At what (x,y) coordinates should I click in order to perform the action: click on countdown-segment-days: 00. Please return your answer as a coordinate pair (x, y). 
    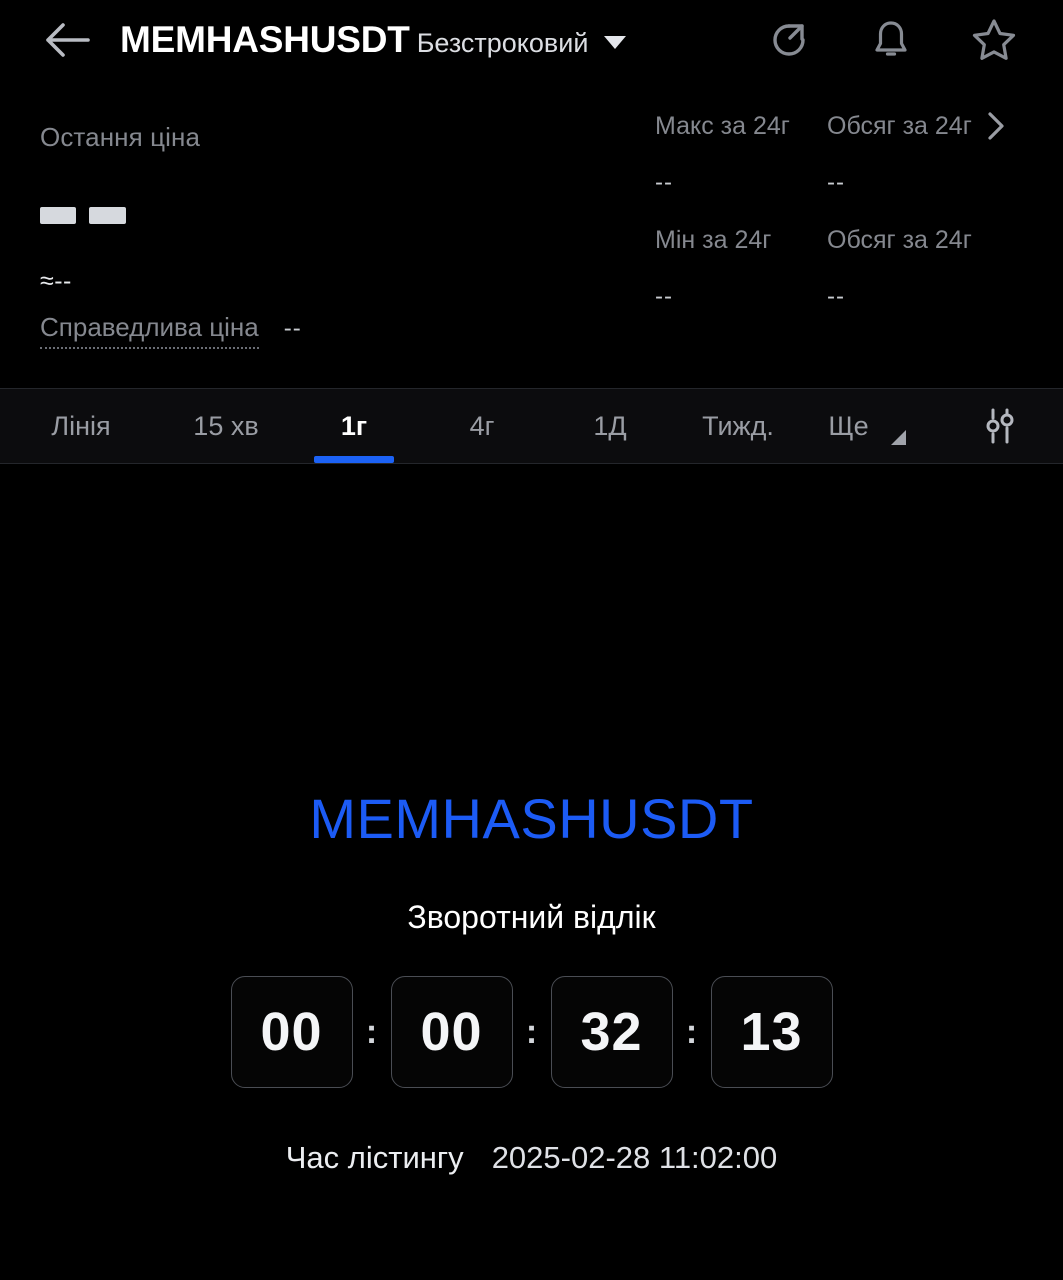
    Looking at the image, I should click on (291, 1032).